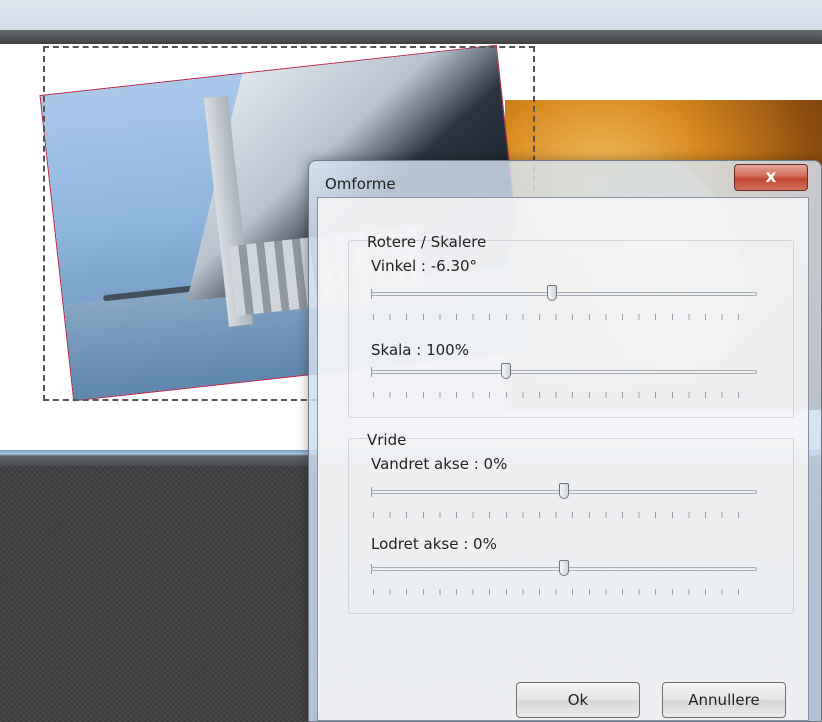 Image resolution: width=822 pixels, height=722 pixels. What do you see at coordinates (564, 568) in the screenshot?
I see `vertical-slider-thumb` at bounding box center [564, 568].